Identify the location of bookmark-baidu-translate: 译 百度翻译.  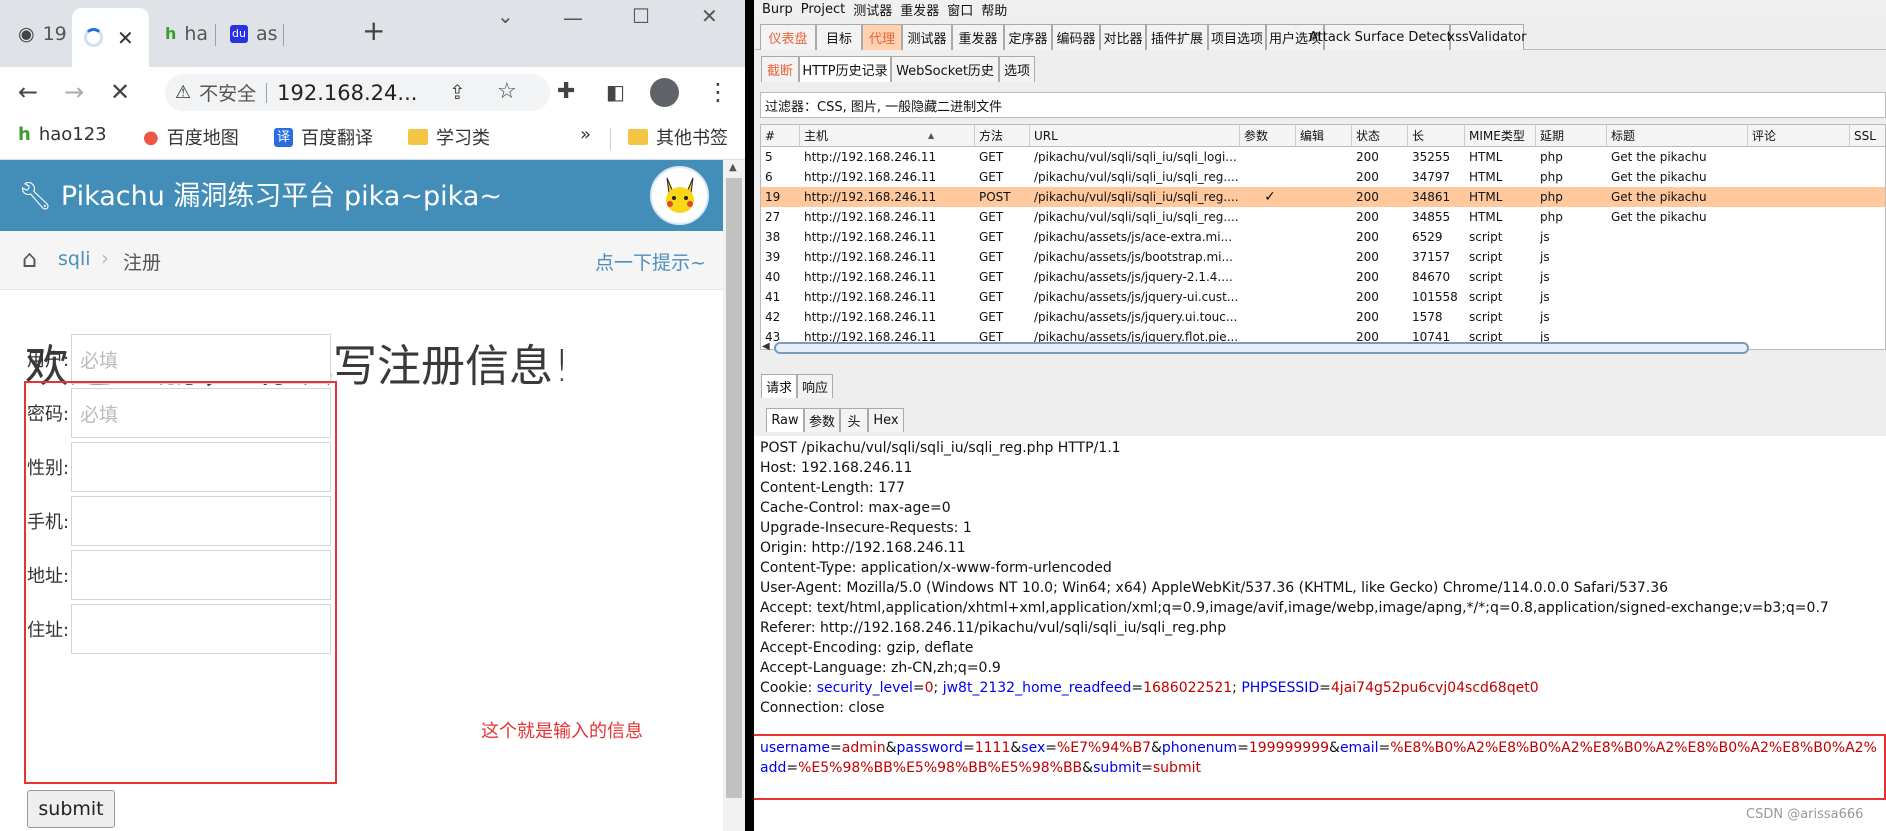
(323, 137).